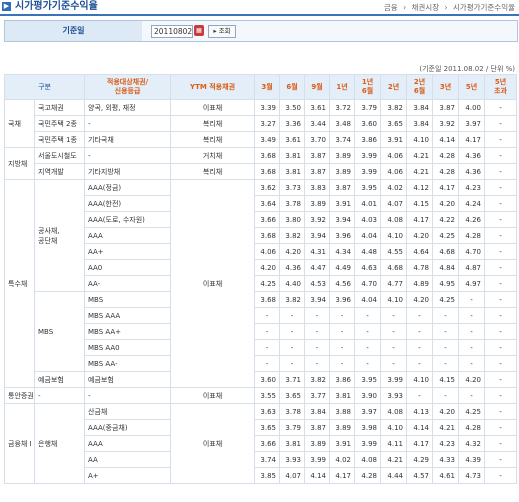 The width and height of the screenshot is (519, 502). What do you see at coordinates (128, 475) in the screenshot?
I see `target-bond-cell: A+` at bounding box center [128, 475].